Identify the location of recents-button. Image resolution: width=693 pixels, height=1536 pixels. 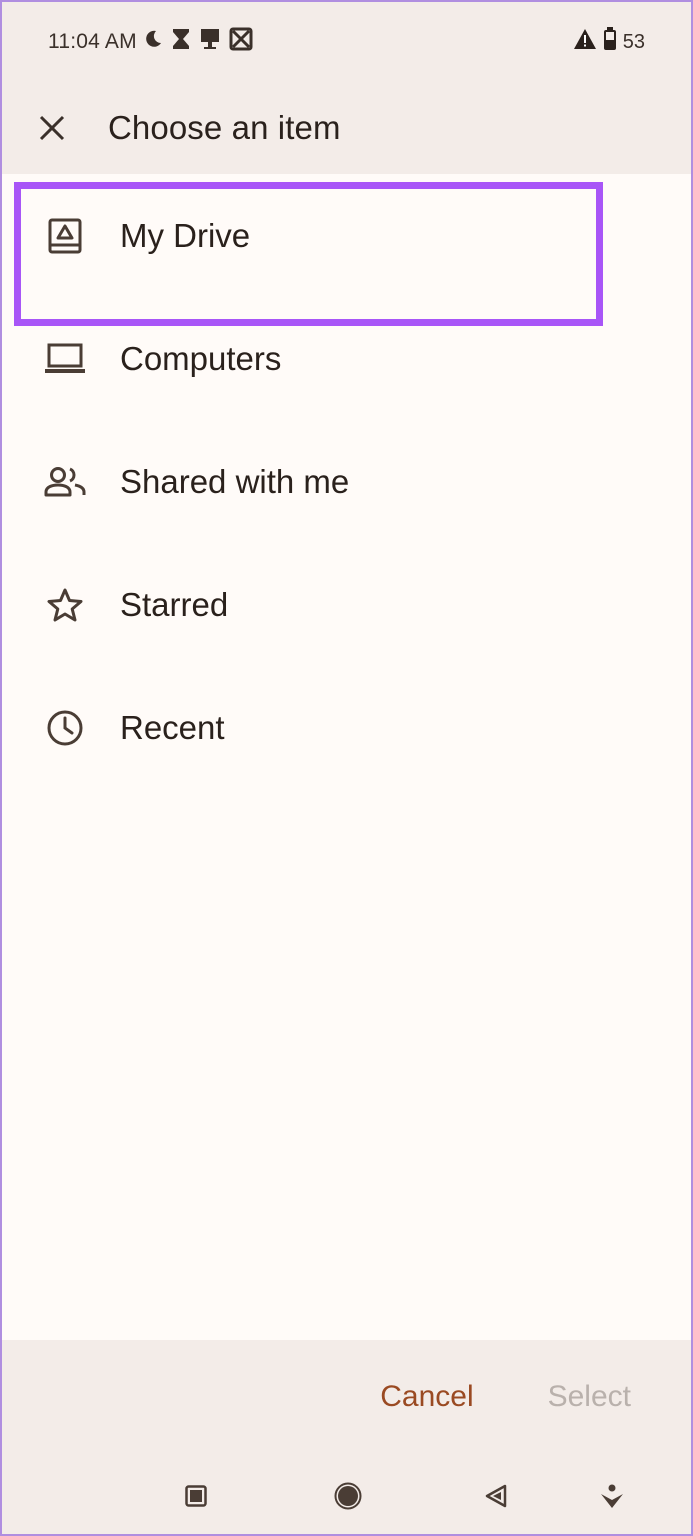
(196, 1496).